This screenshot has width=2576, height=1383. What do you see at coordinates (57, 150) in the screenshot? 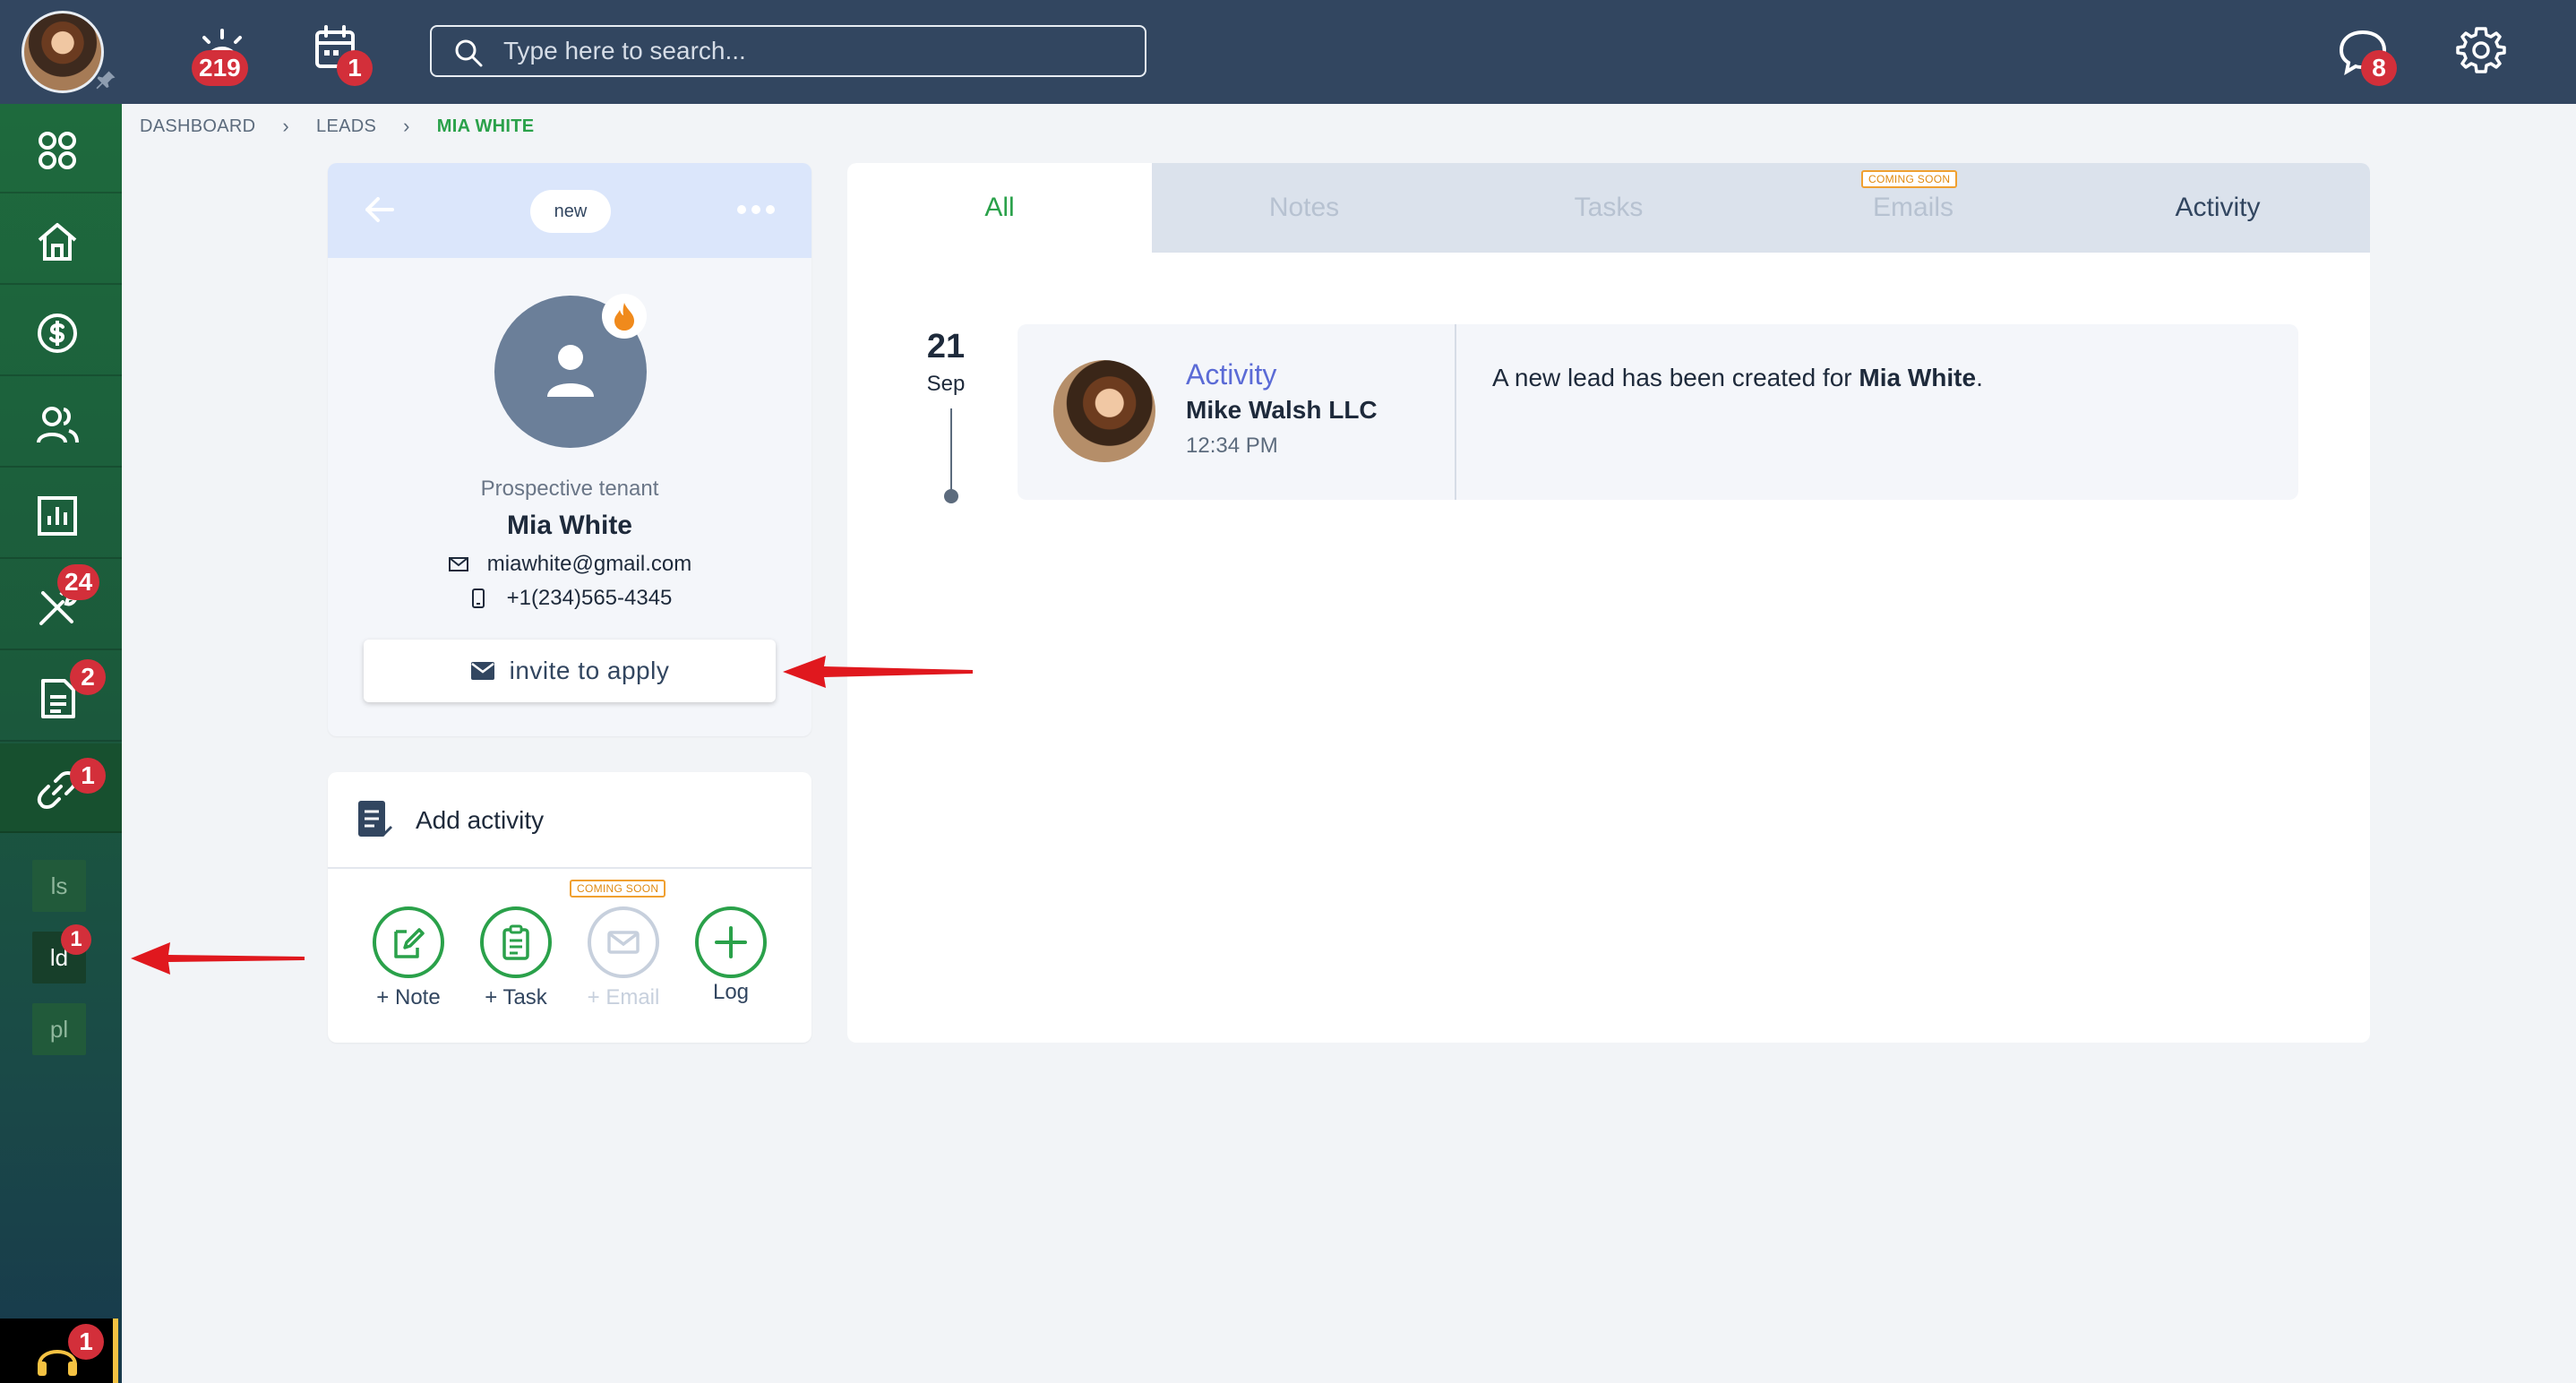
I see `grid-icon` at bounding box center [57, 150].